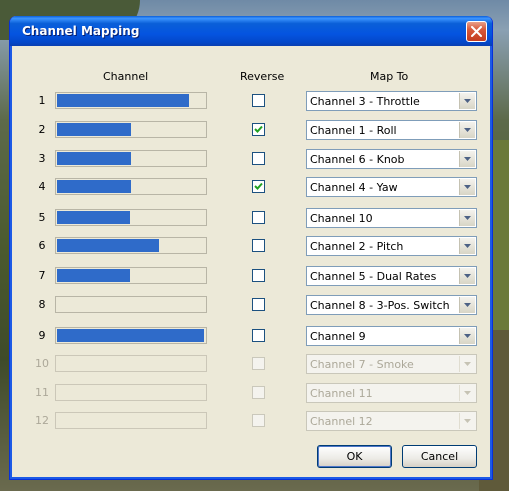 The width and height of the screenshot is (509, 491). Describe the element at coordinates (391, 336) in the screenshot. I see `map-to-dropdown: Channel 9` at that location.